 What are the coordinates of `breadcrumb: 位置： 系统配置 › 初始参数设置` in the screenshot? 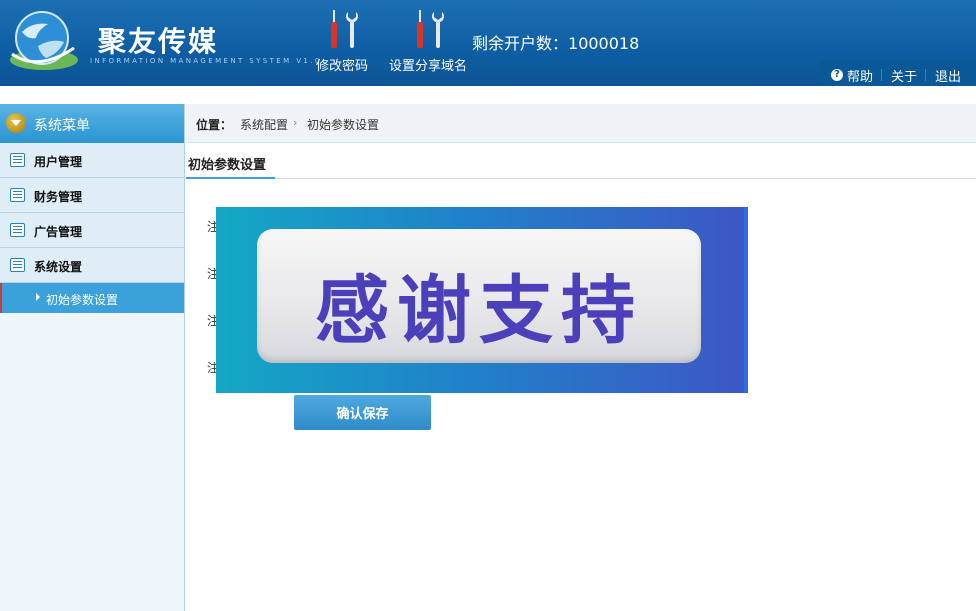 It's located at (581, 123).